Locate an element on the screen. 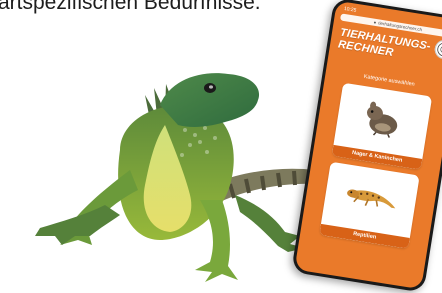 Image resolution: width=442 pixels, height=293 pixels. category-card-reptiles: Reptilien is located at coordinates (369, 205).